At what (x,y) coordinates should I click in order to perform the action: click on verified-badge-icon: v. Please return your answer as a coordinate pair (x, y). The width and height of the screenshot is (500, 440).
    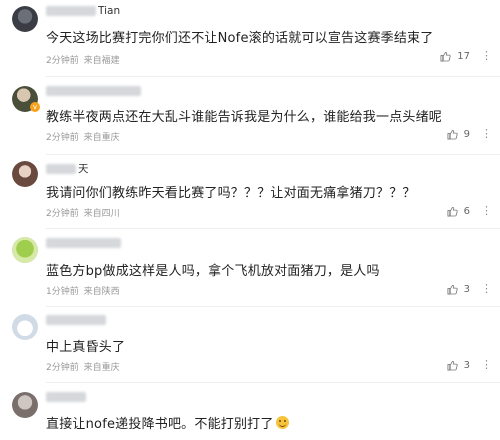
    Looking at the image, I should click on (35, 107).